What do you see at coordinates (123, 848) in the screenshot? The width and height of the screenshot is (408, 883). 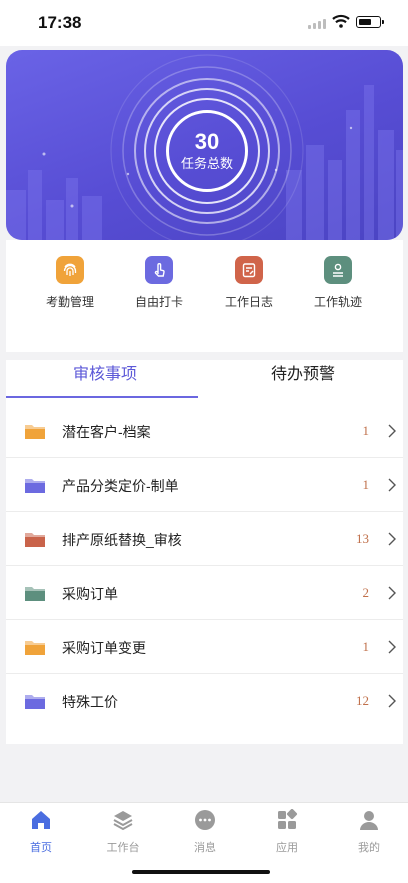 I see `tab-label: 工作台` at bounding box center [123, 848].